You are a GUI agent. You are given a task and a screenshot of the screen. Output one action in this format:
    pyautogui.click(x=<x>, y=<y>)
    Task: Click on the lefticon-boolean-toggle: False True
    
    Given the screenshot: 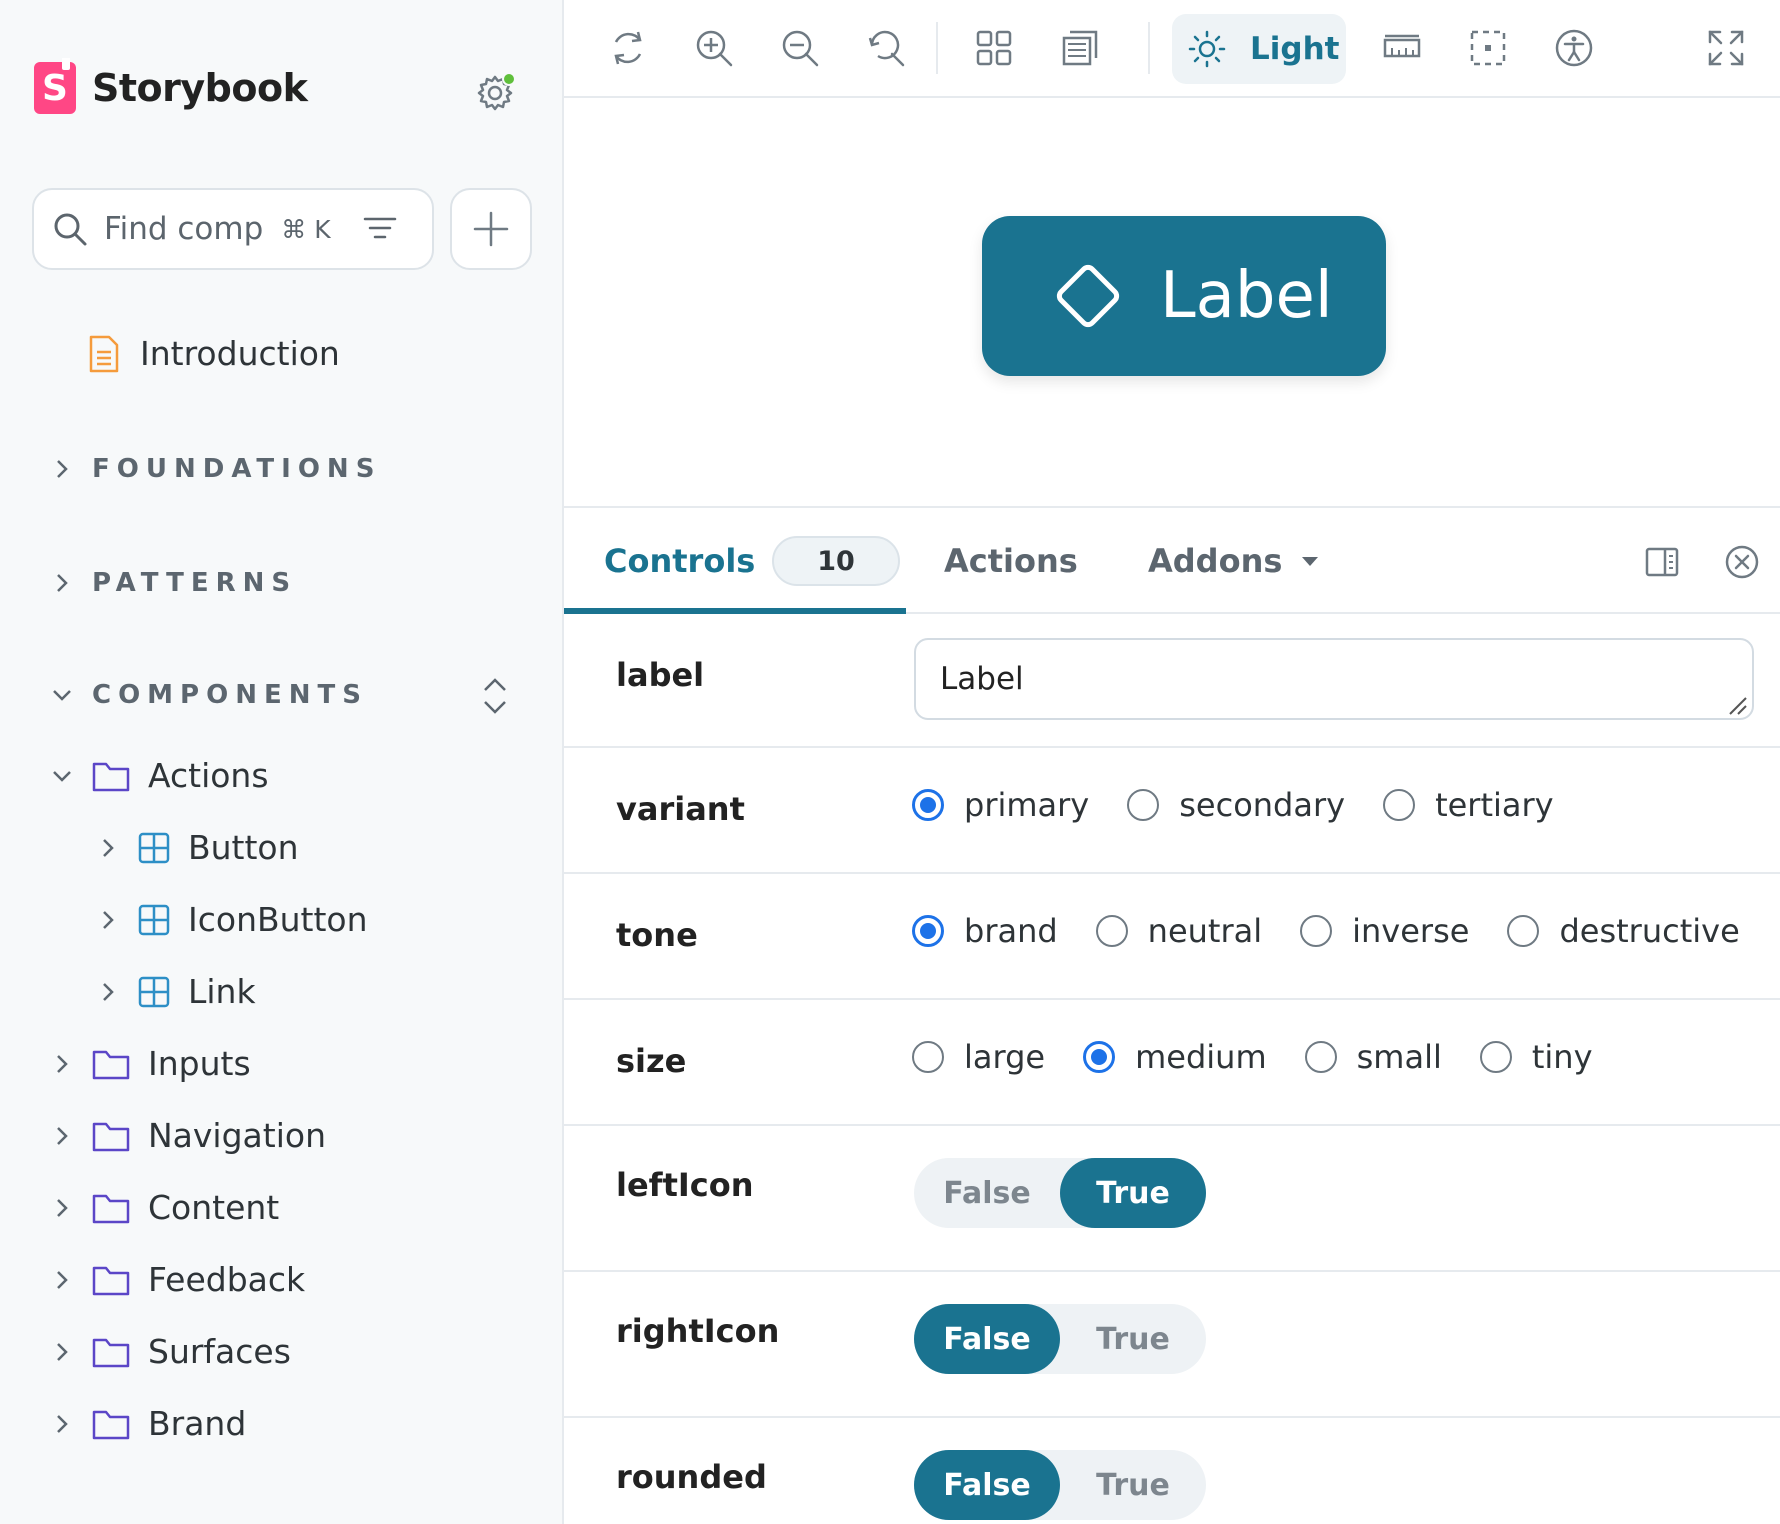 What is the action you would take?
    pyautogui.click(x=1060, y=1193)
    